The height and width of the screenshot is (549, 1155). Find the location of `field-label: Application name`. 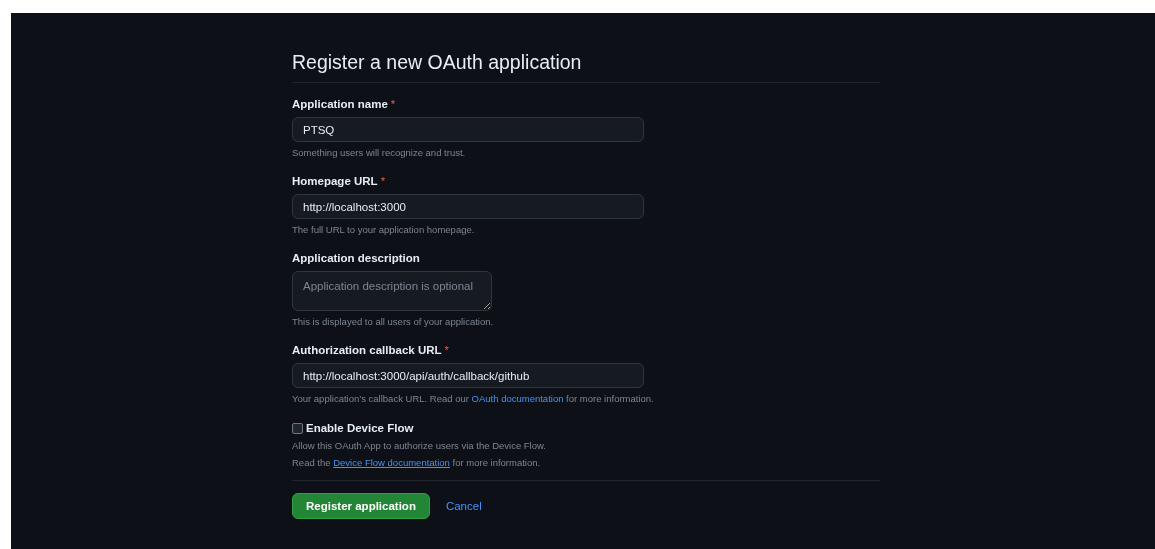

field-label: Application name is located at coordinates (340, 104).